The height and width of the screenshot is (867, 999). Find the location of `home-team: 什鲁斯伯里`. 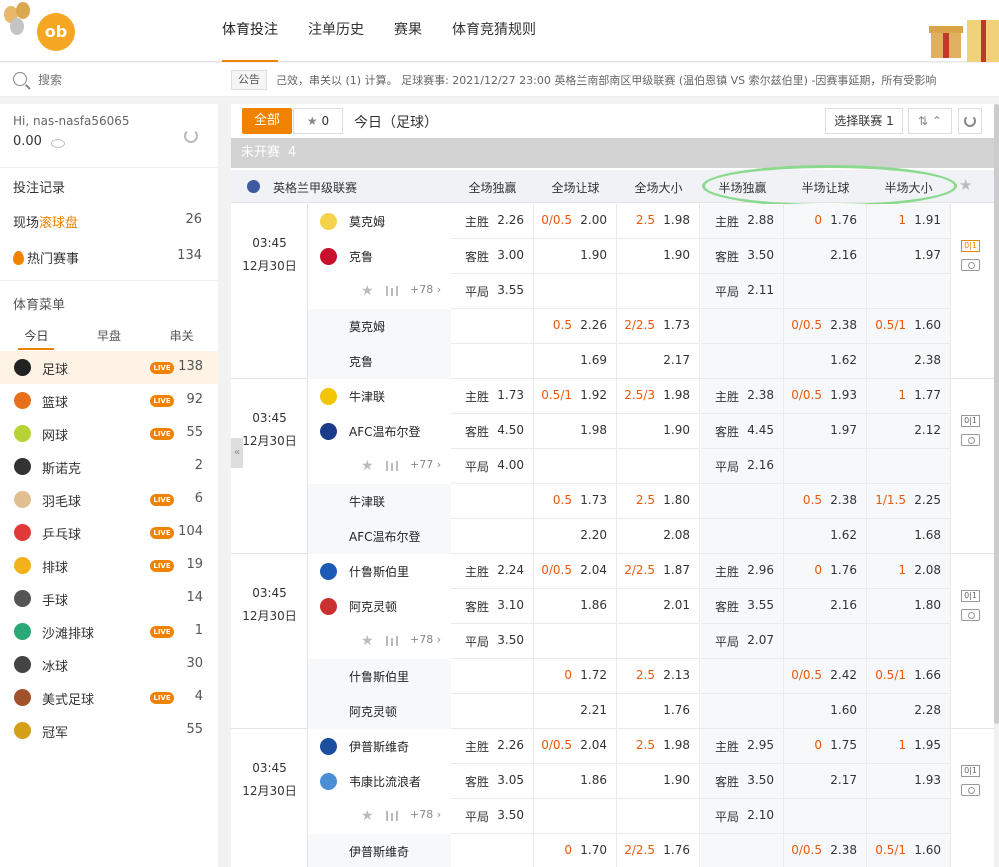

home-team: 什鲁斯伯里 is located at coordinates (379, 571).